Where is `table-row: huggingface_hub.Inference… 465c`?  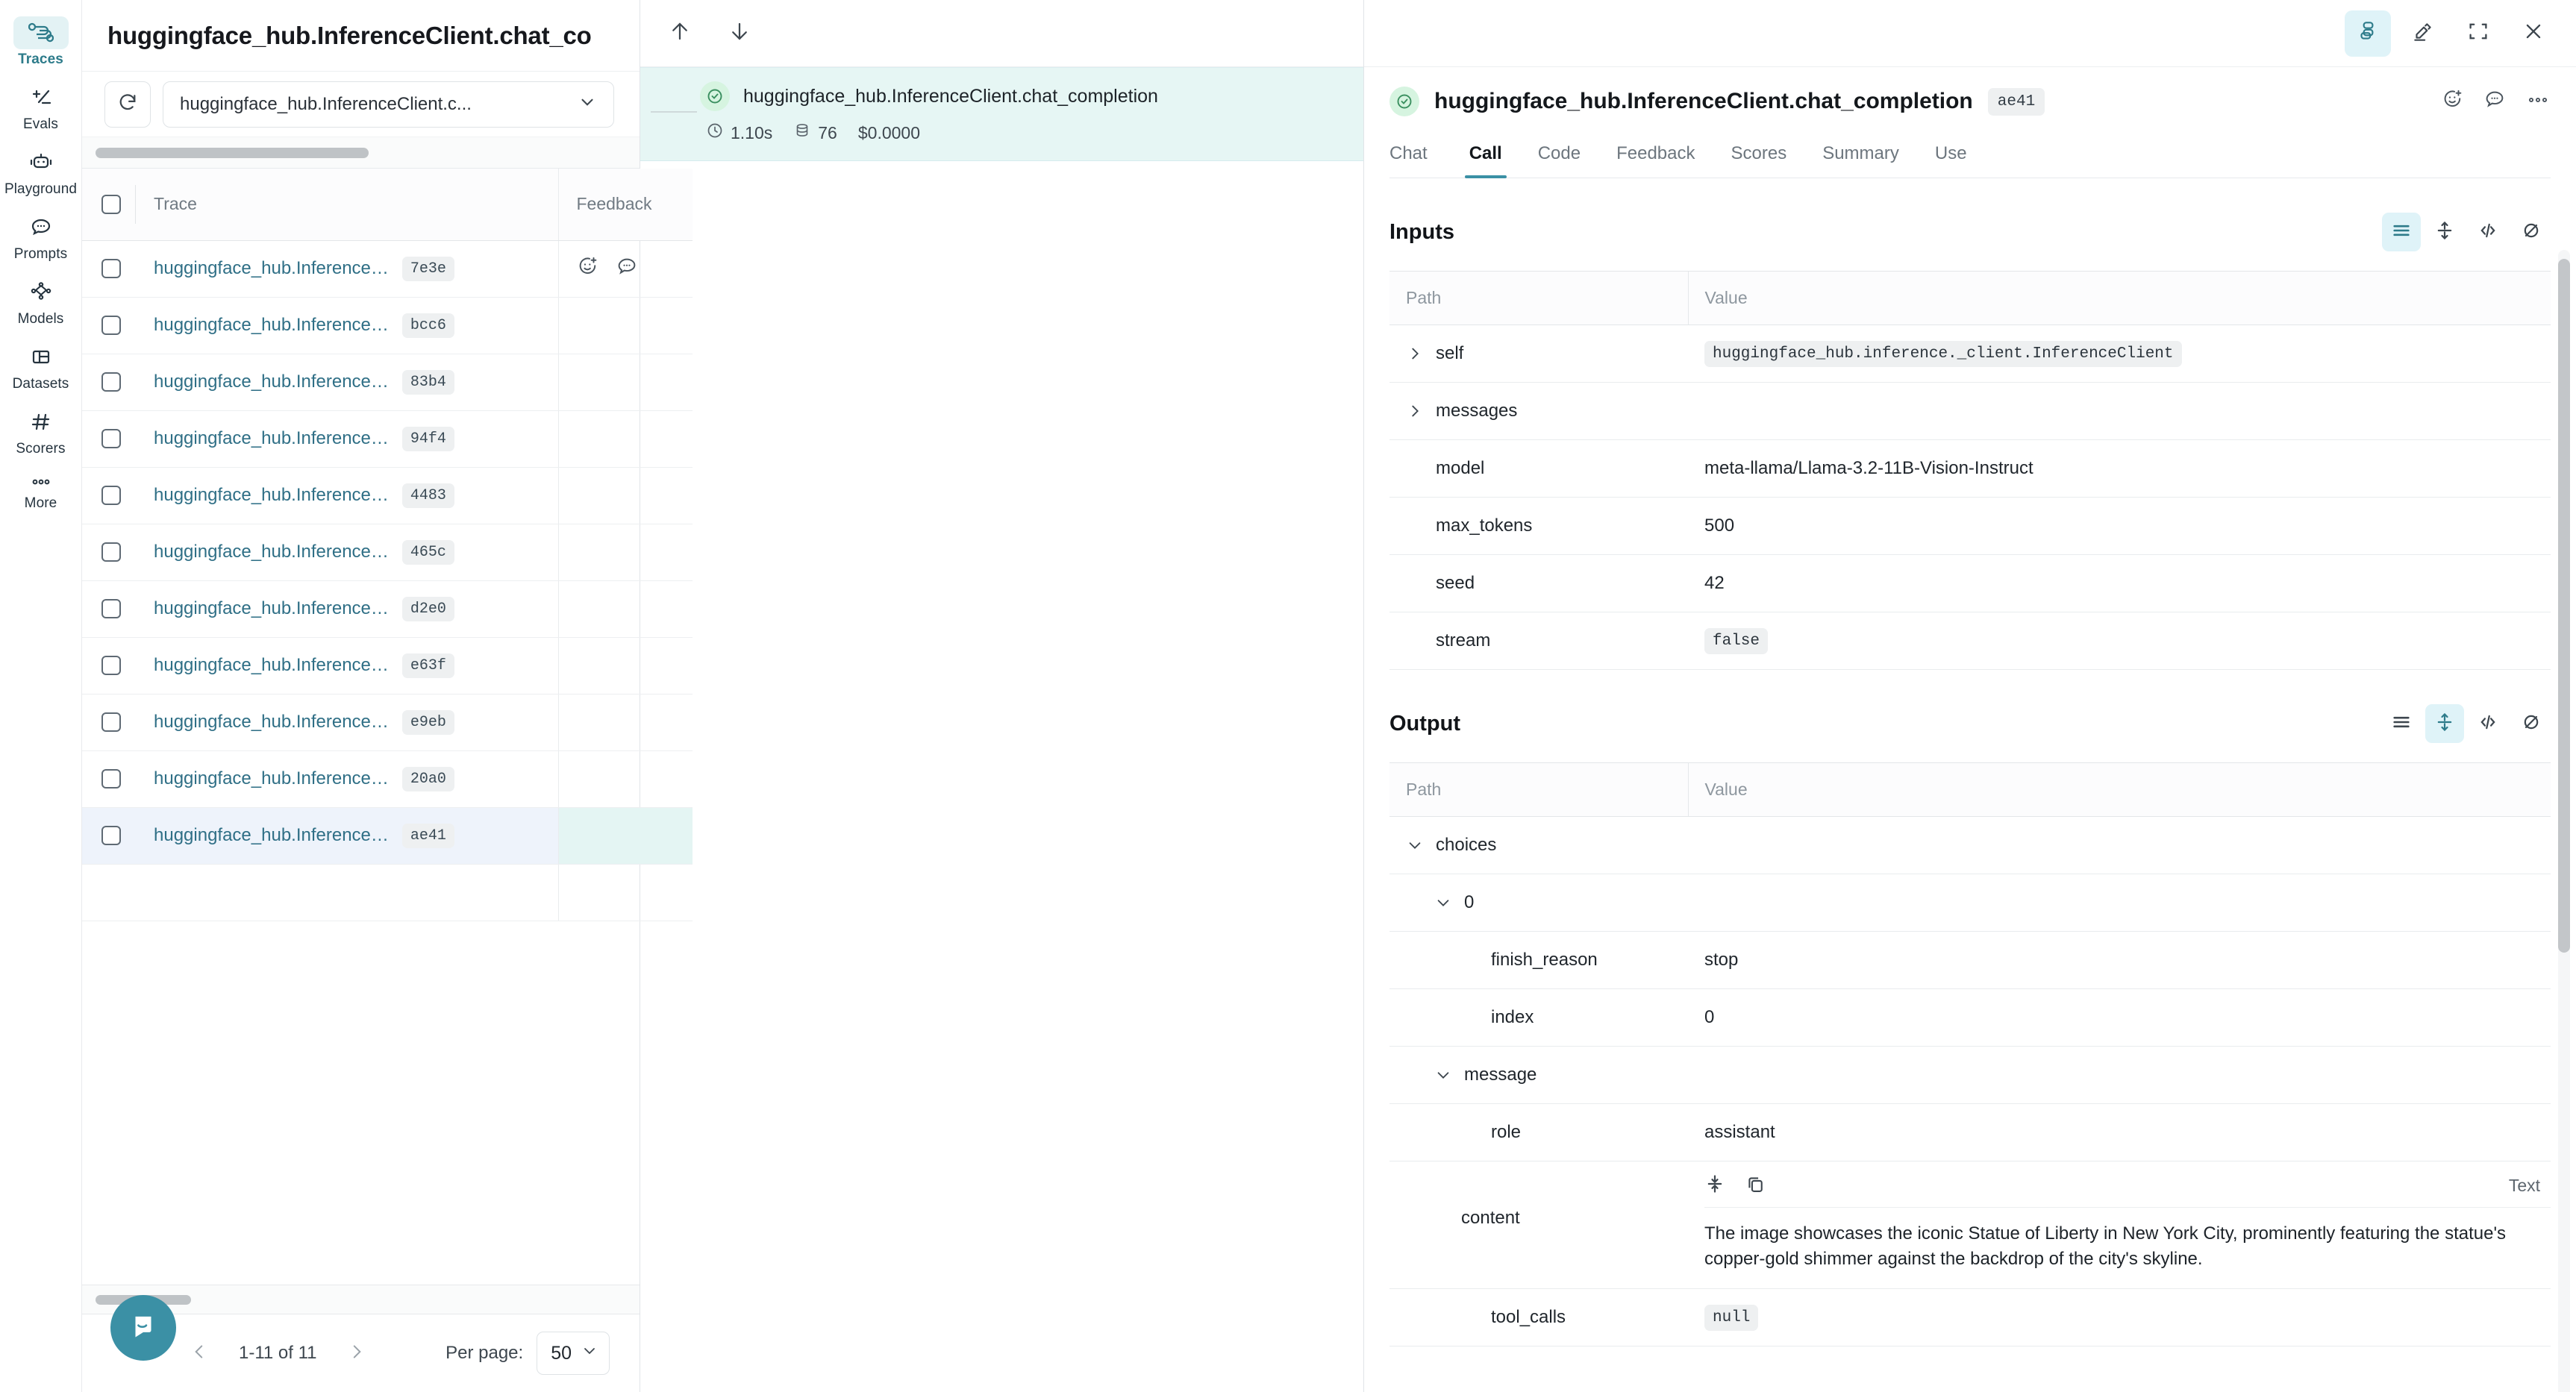
table-row: huggingface_hub.Inference… 465c is located at coordinates (387, 552).